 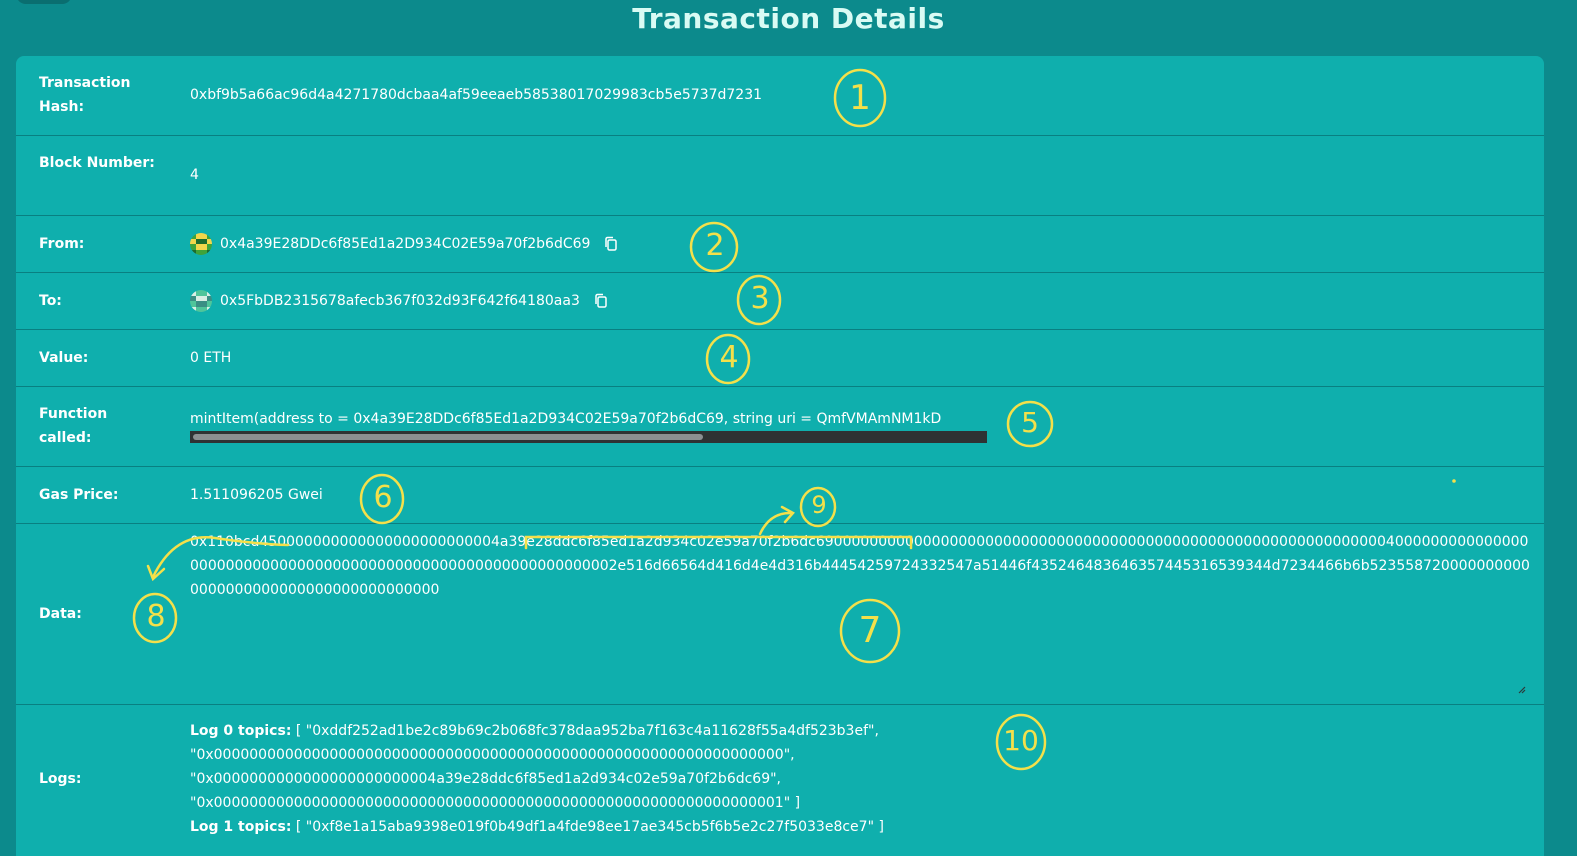 What do you see at coordinates (729, 357) in the screenshot?
I see `annotation-label-4: 4` at bounding box center [729, 357].